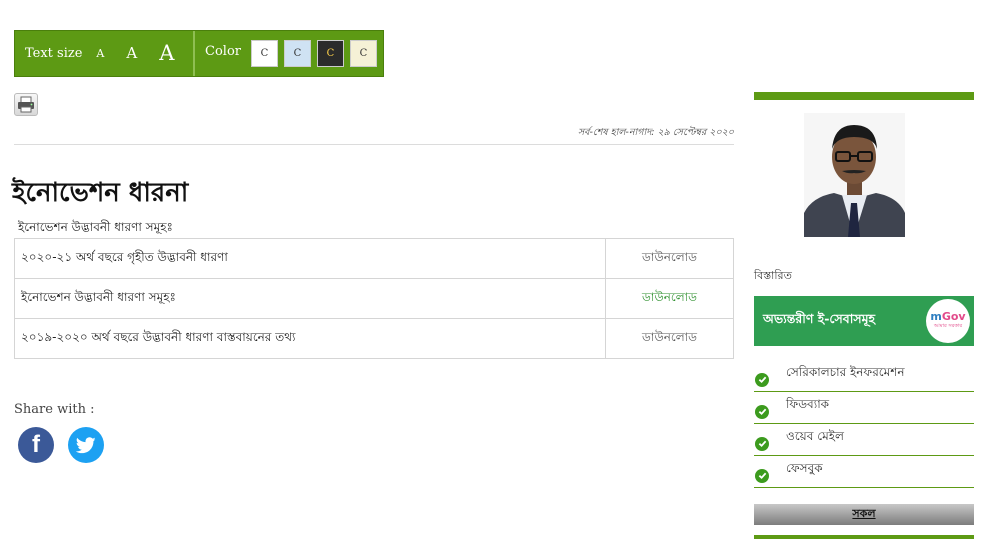 Image resolution: width=985 pixels, height=539 pixels. What do you see at coordinates (936, 316) in the screenshot?
I see `mygov-logo-m: m` at bounding box center [936, 316].